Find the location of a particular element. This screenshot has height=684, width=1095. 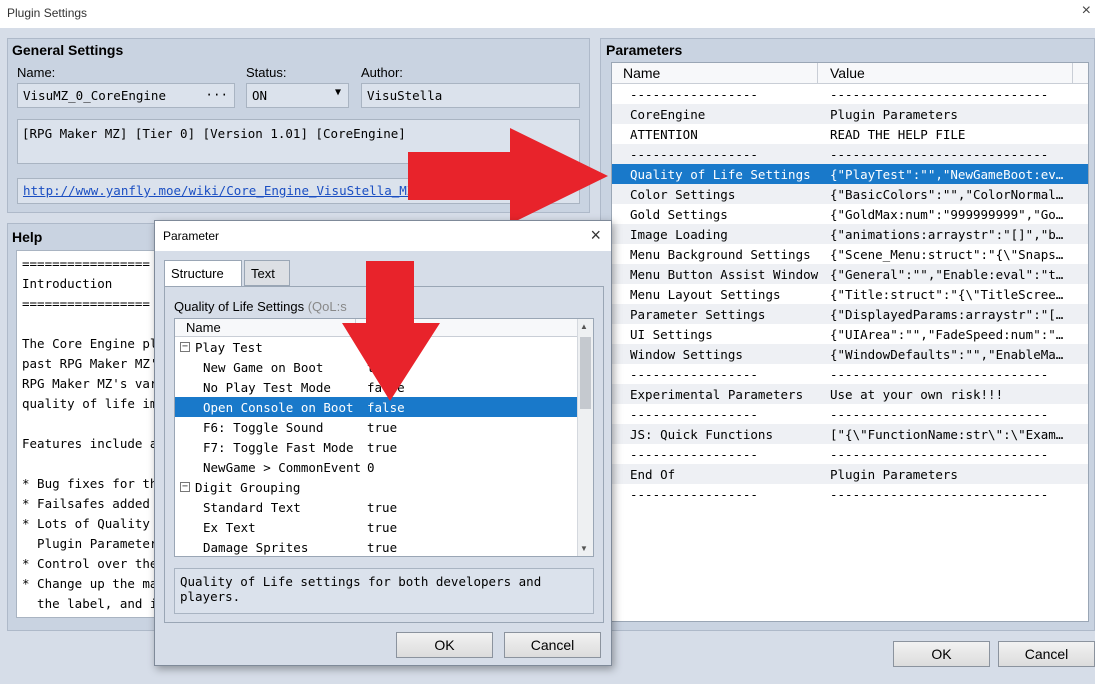

tree-row: F6: Toggle Sound true is located at coordinates (376, 427).